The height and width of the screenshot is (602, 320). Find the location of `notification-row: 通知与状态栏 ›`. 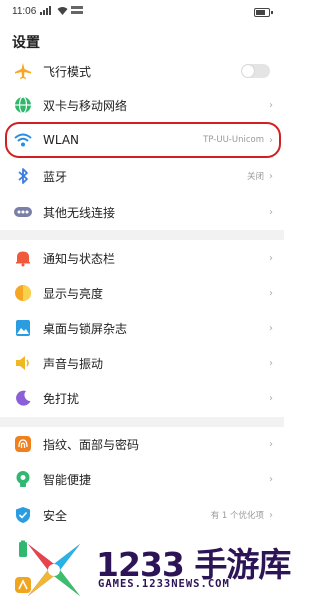

notification-row: 通知与状态栏 › is located at coordinates (142, 258).